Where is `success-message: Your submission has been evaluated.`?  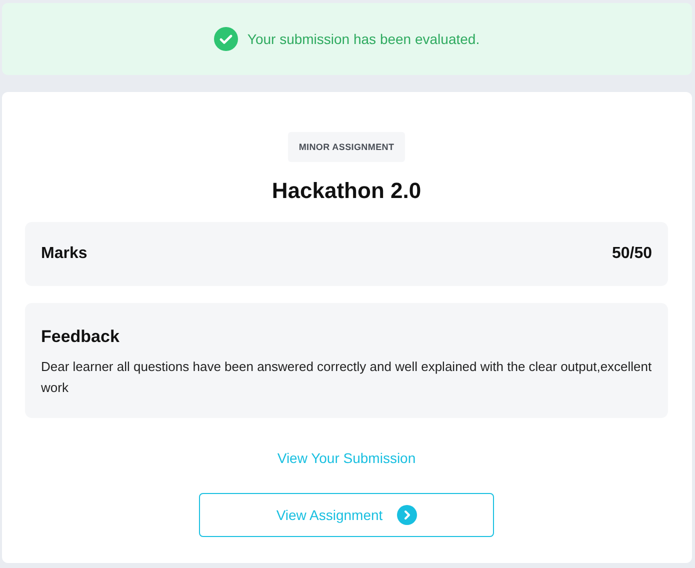 success-message: Your submission has been evaluated. is located at coordinates (363, 39).